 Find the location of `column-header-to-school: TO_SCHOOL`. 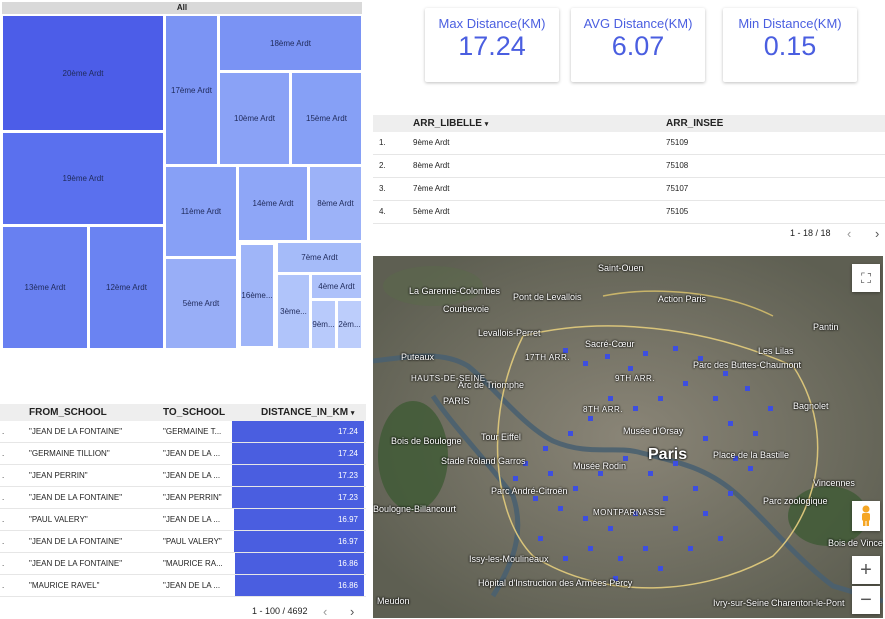

column-header-to-school: TO_SCHOOL is located at coordinates (194, 412).